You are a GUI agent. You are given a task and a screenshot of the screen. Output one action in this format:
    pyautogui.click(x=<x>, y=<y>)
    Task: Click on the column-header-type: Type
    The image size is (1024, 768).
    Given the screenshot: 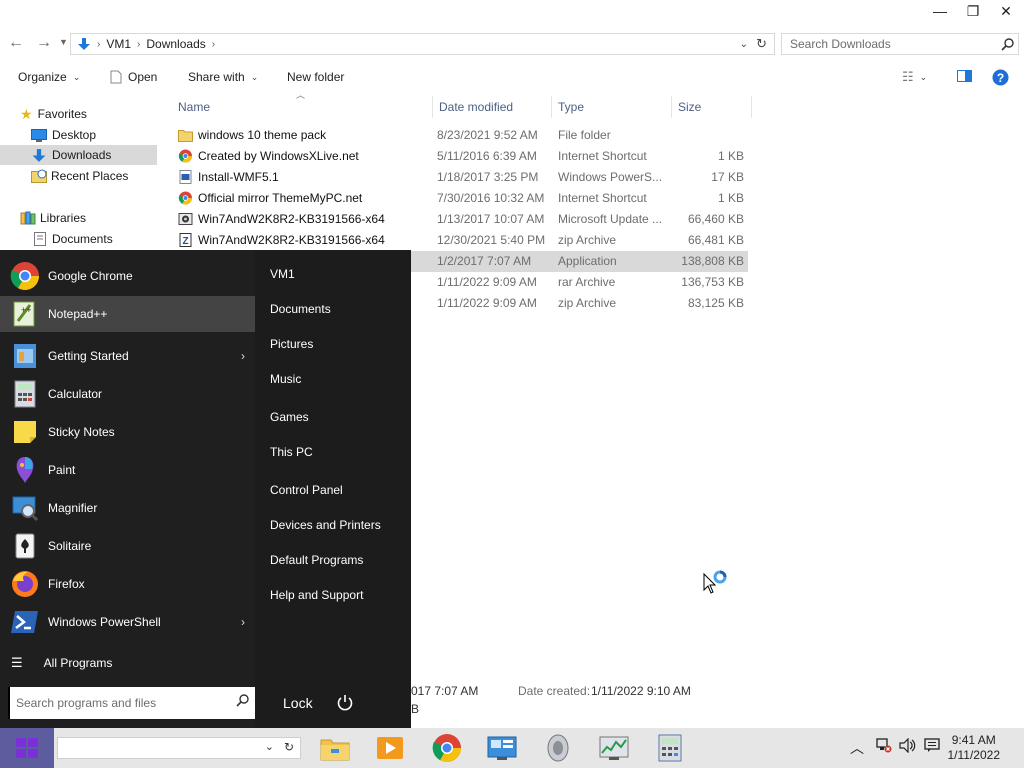 What is the action you would take?
    pyautogui.click(x=612, y=107)
    